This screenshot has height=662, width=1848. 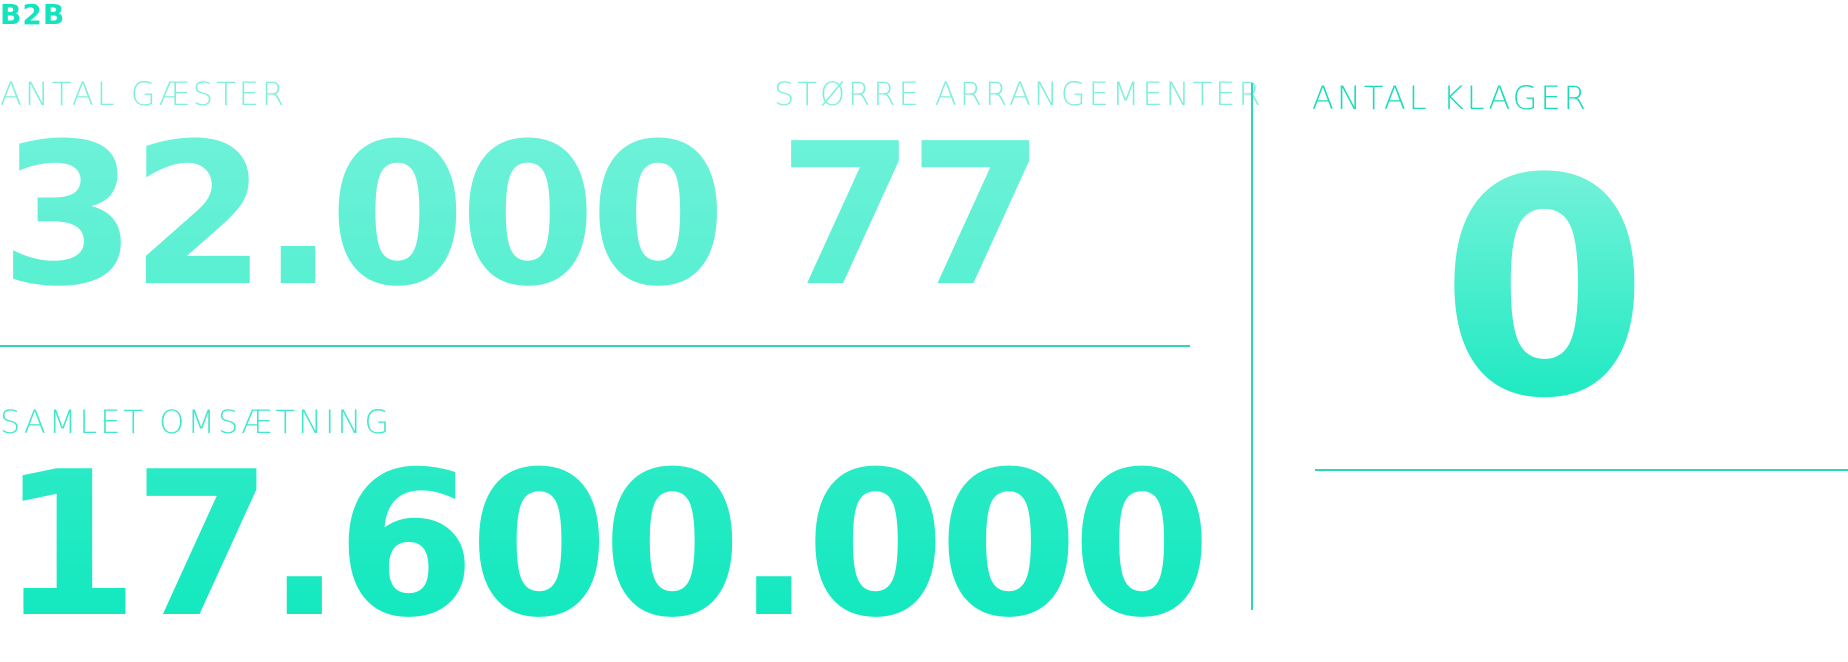 I want to click on column-divider, so click(x=1252, y=346).